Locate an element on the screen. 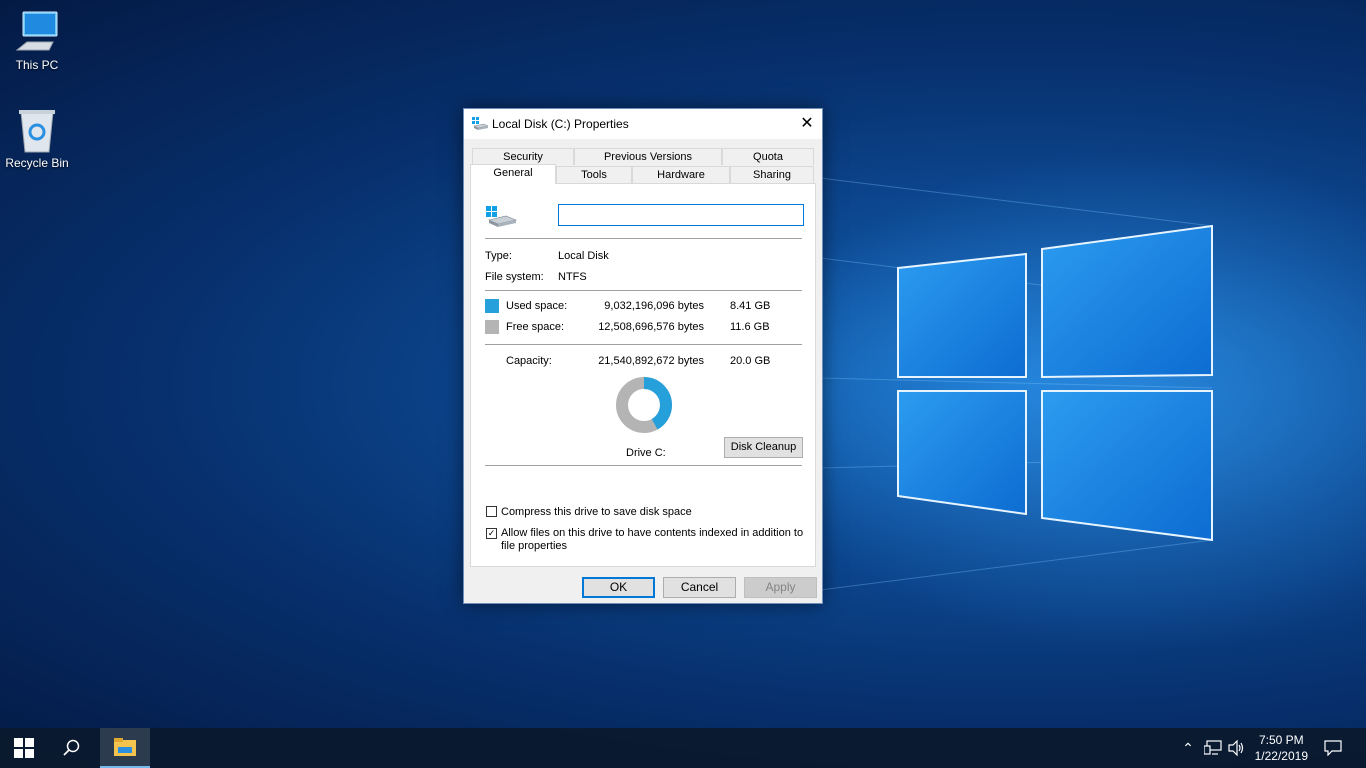 This screenshot has width=1366, height=768. free-space-label: Free space: is located at coordinates (535, 327).